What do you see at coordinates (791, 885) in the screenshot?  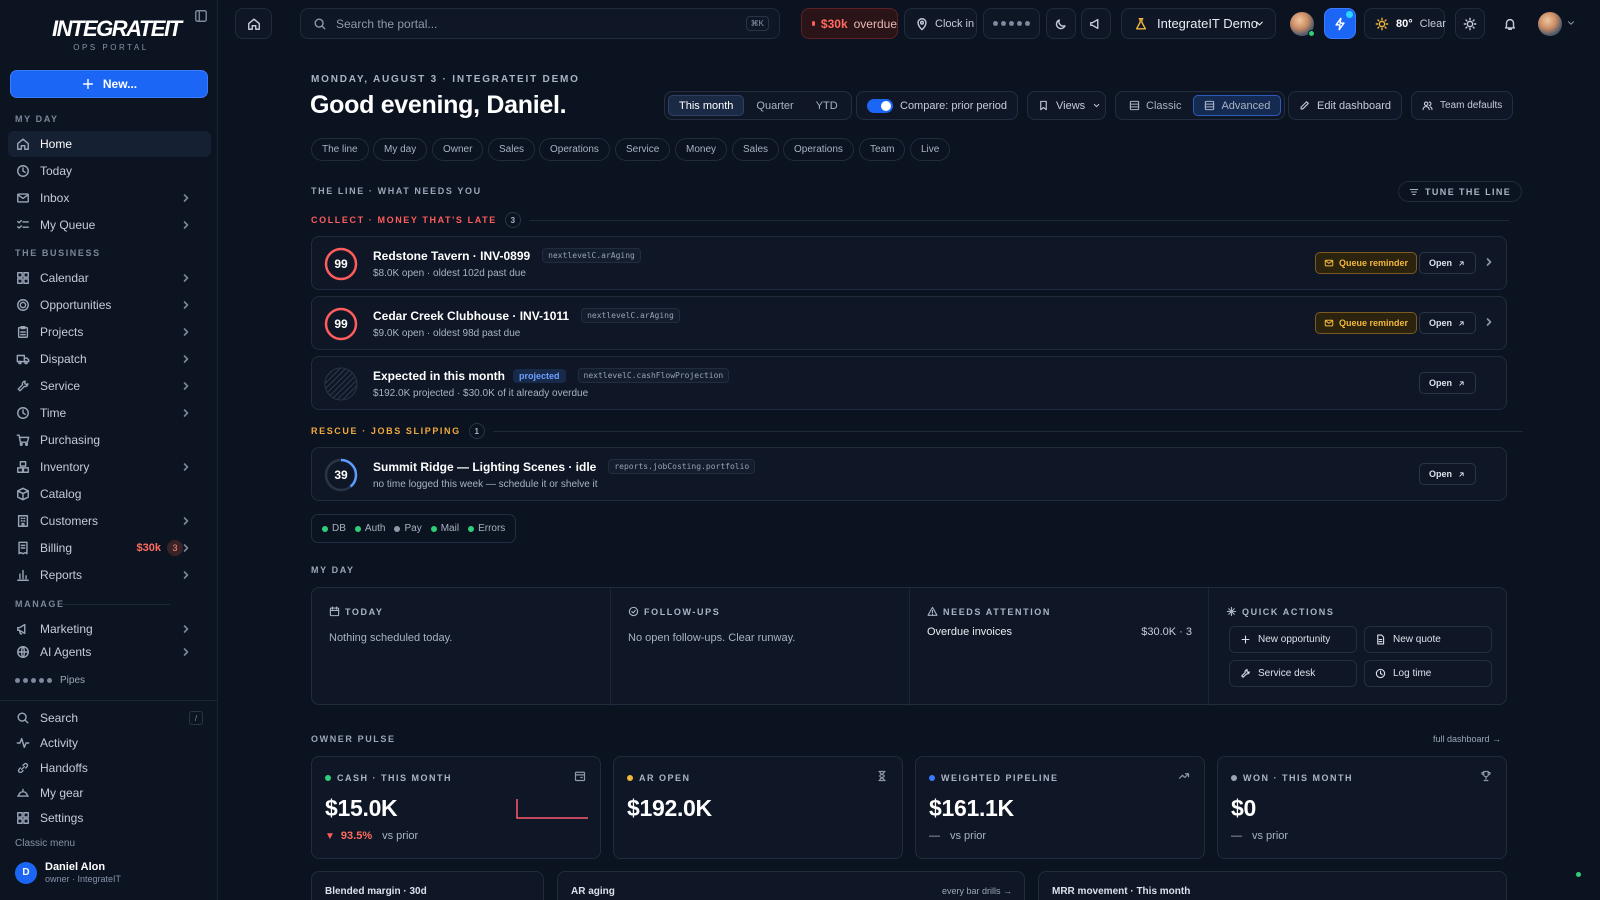 I see `ar-aging-card: AR aging every bar drills →` at bounding box center [791, 885].